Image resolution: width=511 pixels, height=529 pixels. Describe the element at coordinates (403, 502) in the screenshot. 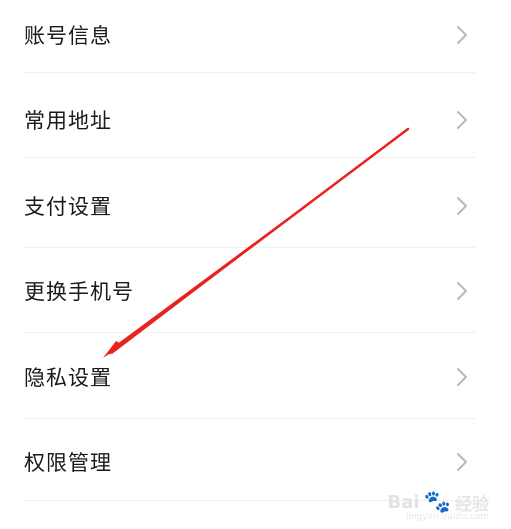

I see `watermark-brand: Bai` at that location.